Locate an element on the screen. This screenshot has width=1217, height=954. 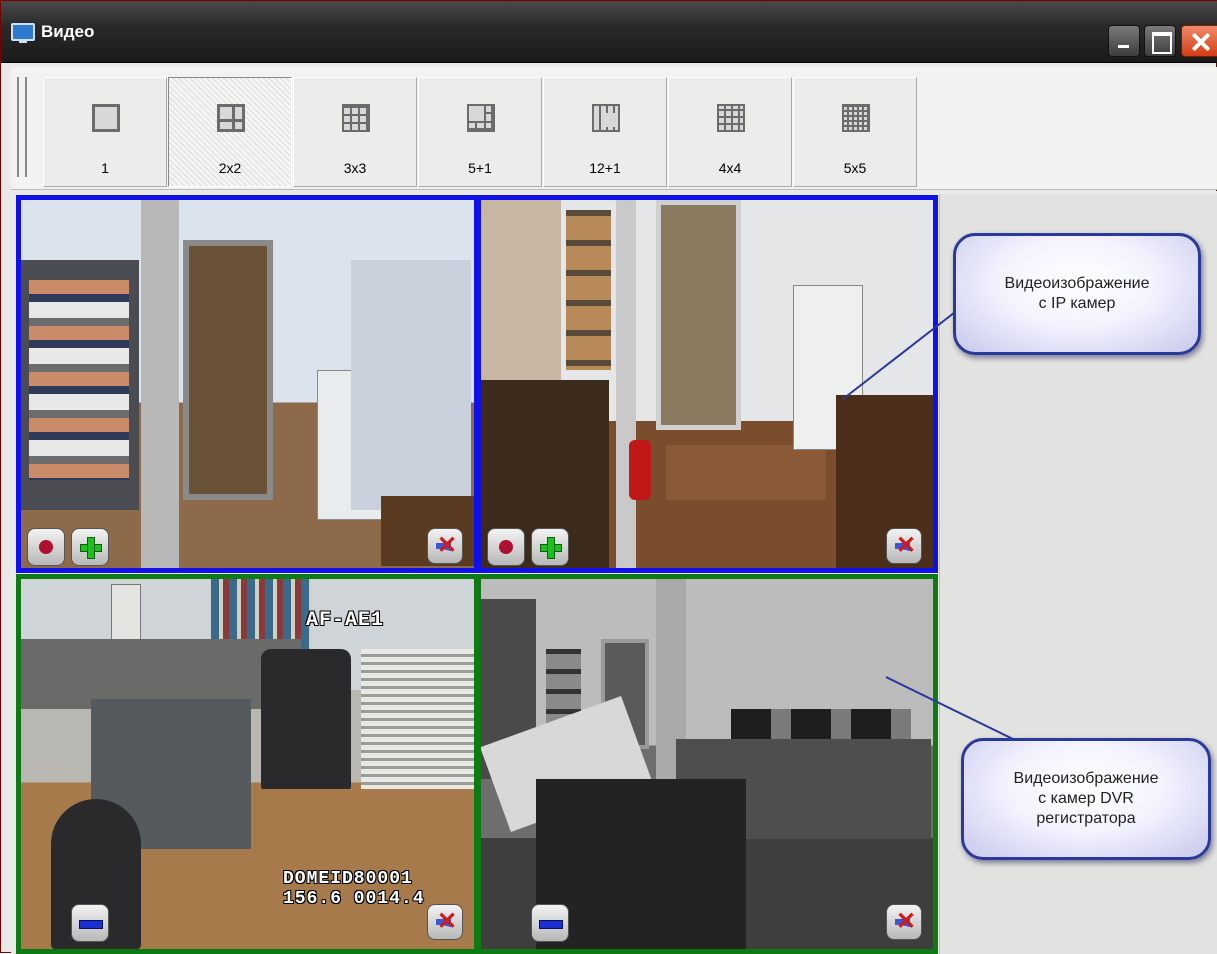
minimize-button is located at coordinates (1124, 41).